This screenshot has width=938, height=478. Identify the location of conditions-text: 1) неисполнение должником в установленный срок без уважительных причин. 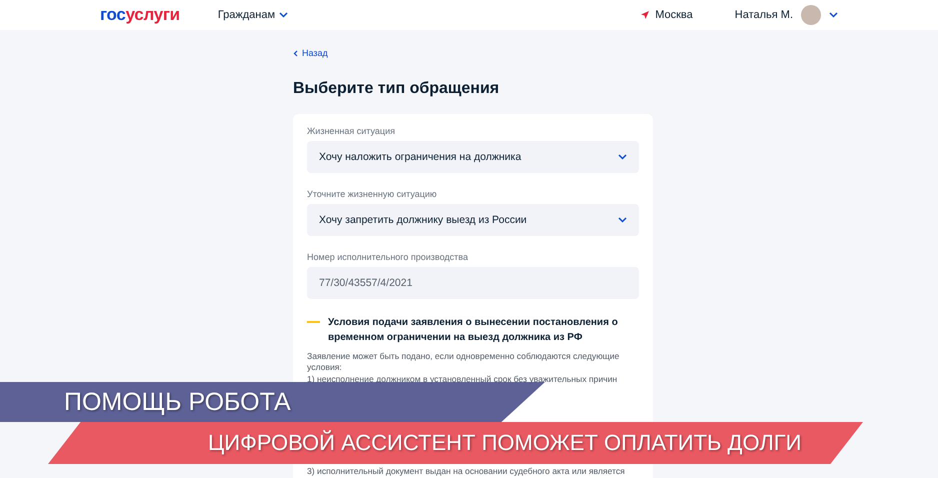
(462, 379).